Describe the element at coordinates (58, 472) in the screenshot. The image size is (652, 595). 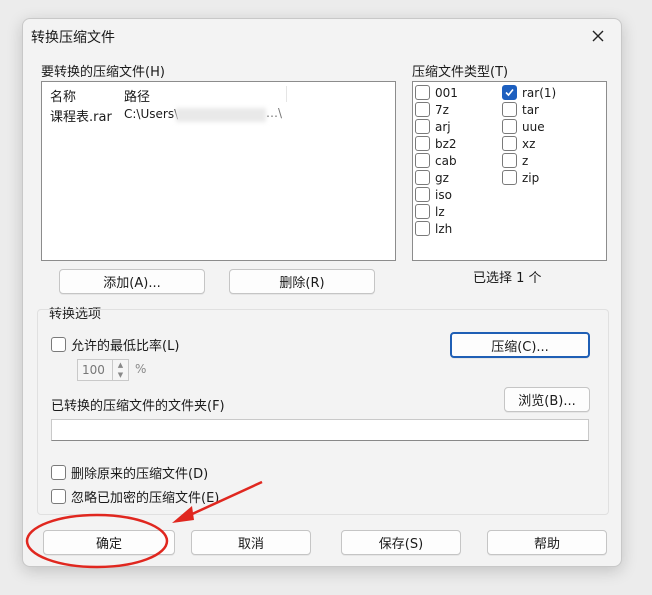
I see `delete-original-checkbox` at that location.